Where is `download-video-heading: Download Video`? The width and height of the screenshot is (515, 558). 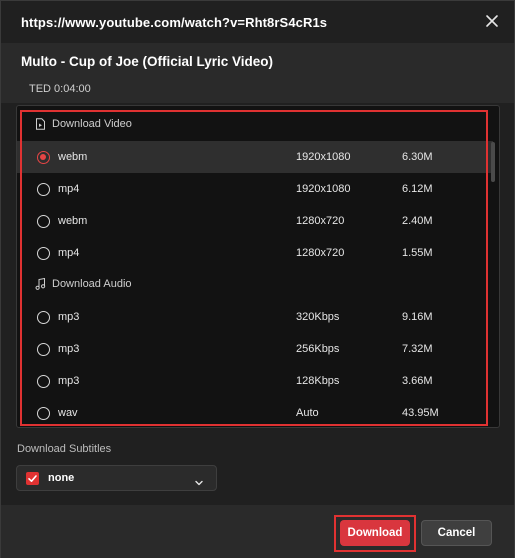
download-video-heading: Download Video is located at coordinates (83, 124).